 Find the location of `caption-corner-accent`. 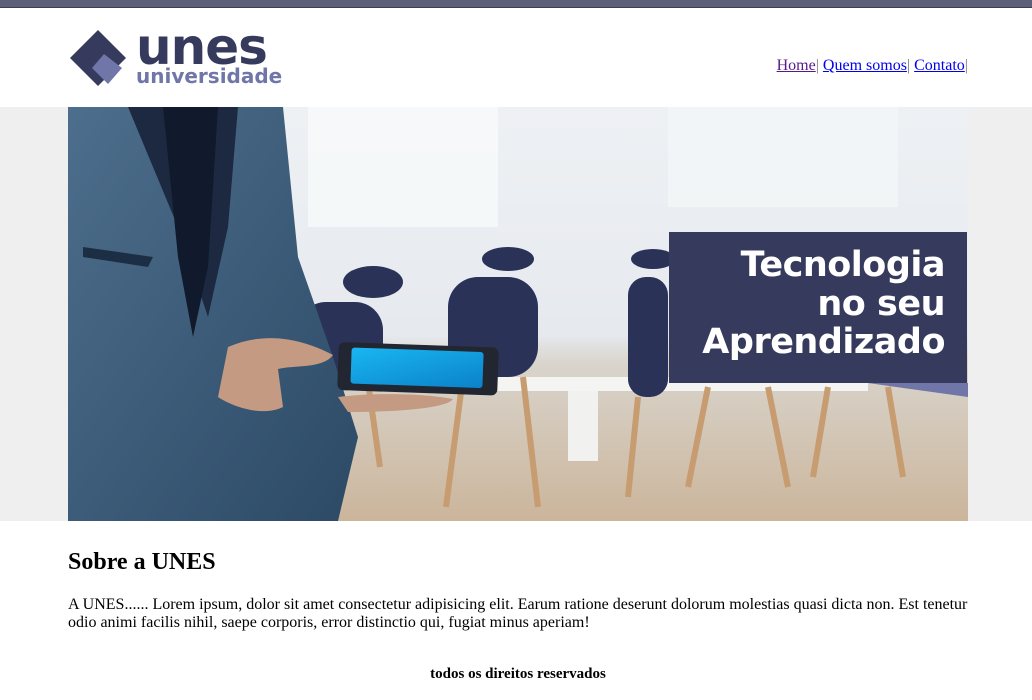

caption-corner-accent is located at coordinates (918, 390).